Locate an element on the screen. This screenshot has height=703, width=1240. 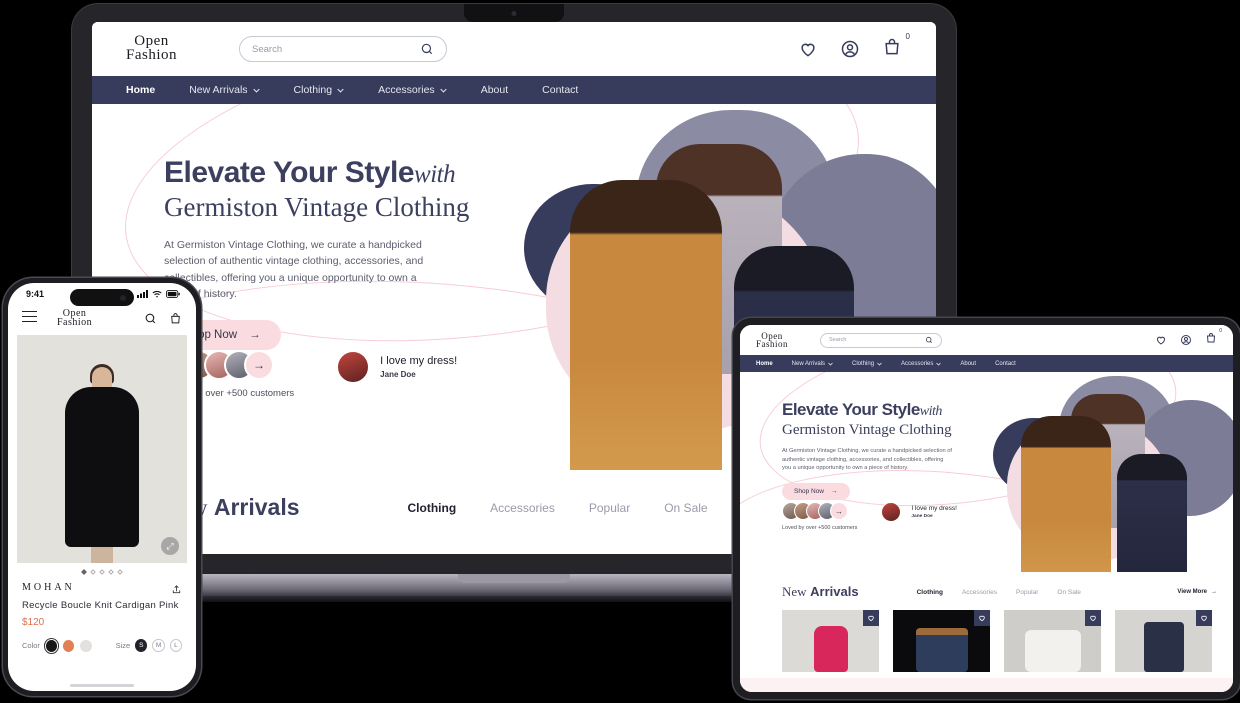
color-swatch-cream is located at coordinates (86, 645).